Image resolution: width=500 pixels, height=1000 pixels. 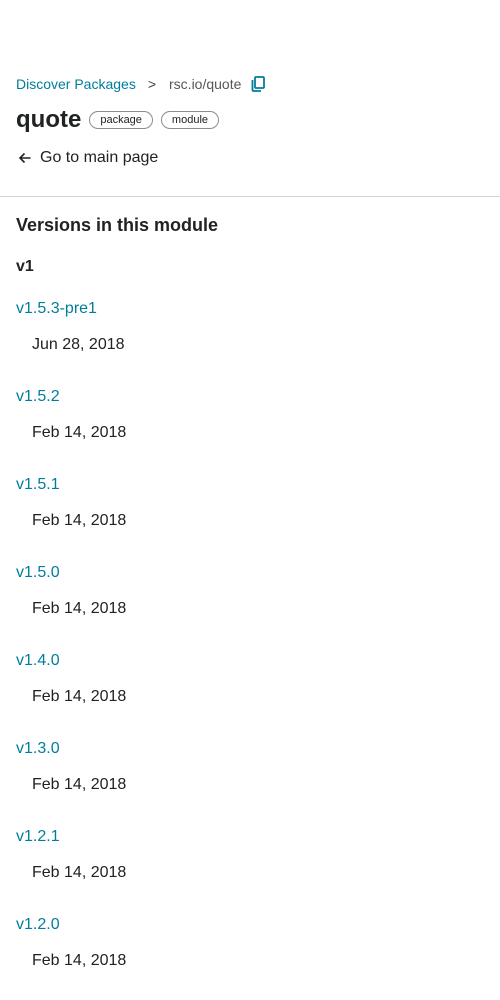 What do you see at coordinates (250, 196) in the screenshot?
I see `header-divider` at bounding box center [250, 196].